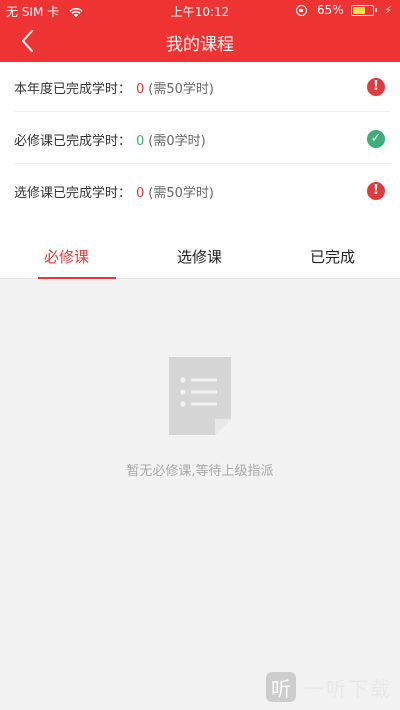  I want to click on watermark-logo-char: 听, so click(281, 688).